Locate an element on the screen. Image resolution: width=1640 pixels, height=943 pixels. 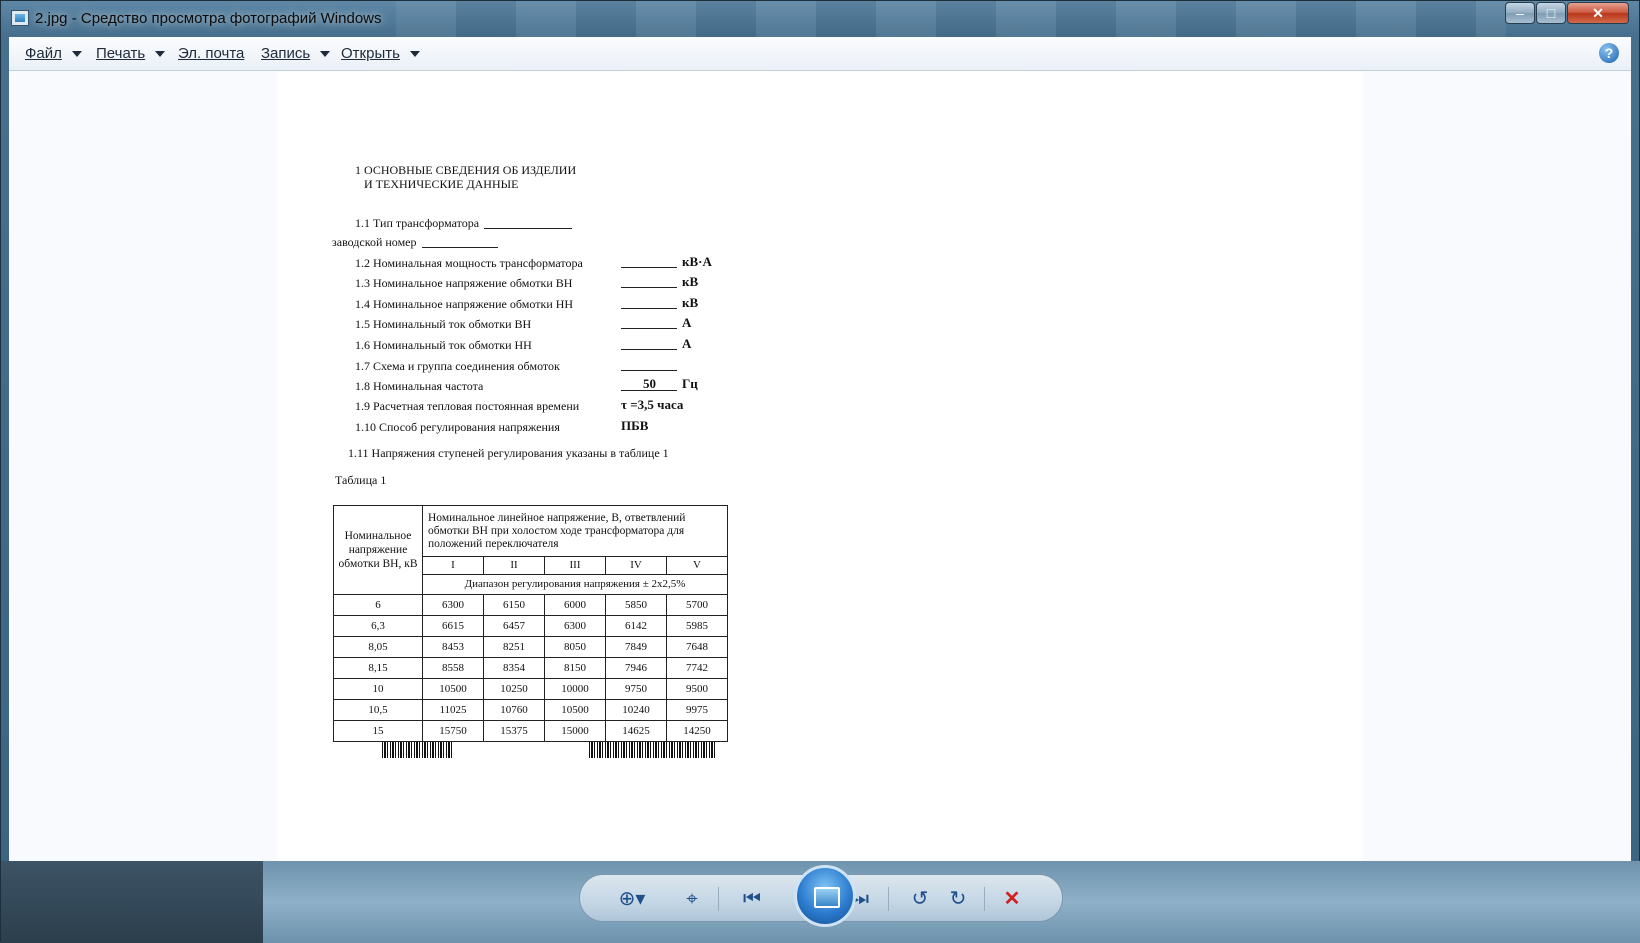
doc-heading-line-1: 1 ОСНОВНЫЕ СВЕДЕНИЯ ОБ ИЗДЕЛИИ is located at coordinates (466, 170).